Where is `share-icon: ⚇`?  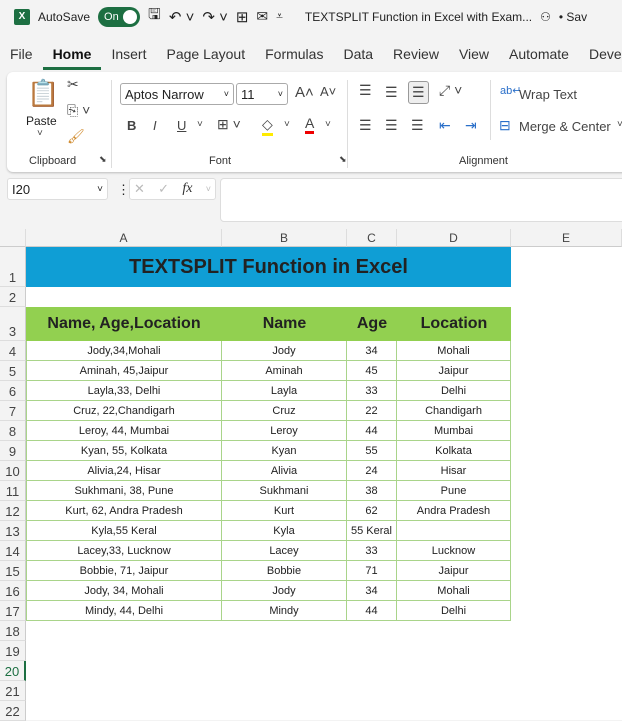
share-icon: ⚇ is located at coordinates (545, 17).